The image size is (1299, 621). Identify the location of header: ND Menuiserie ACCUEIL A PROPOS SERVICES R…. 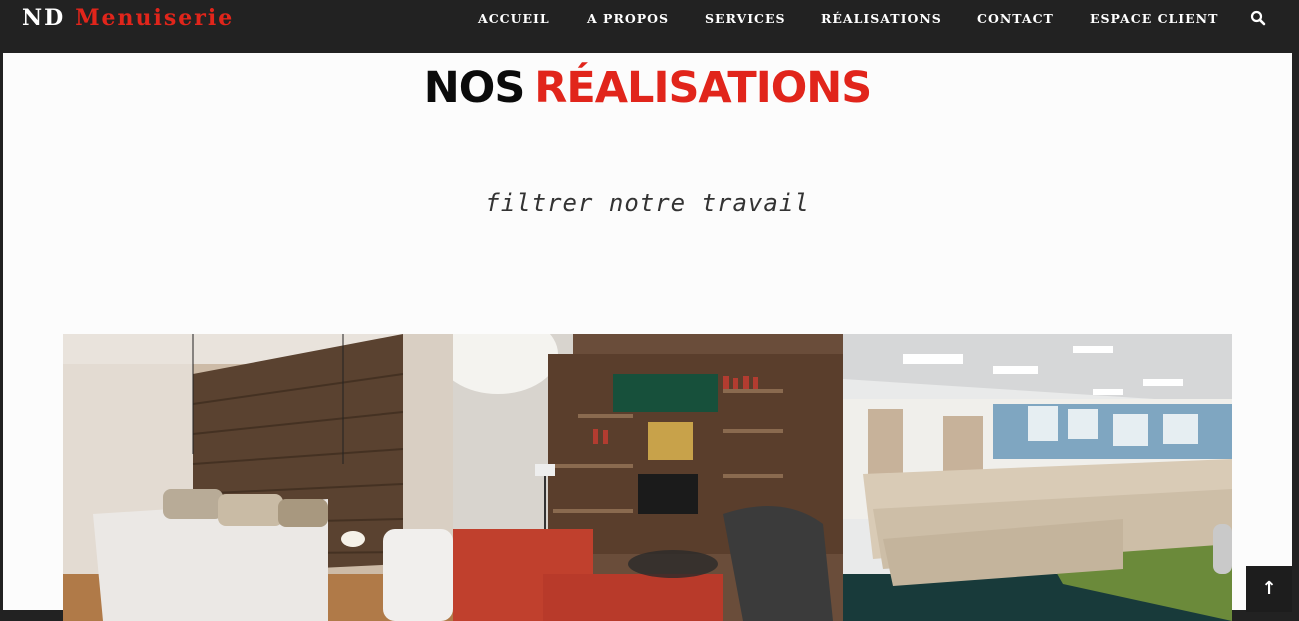
(649, 26).